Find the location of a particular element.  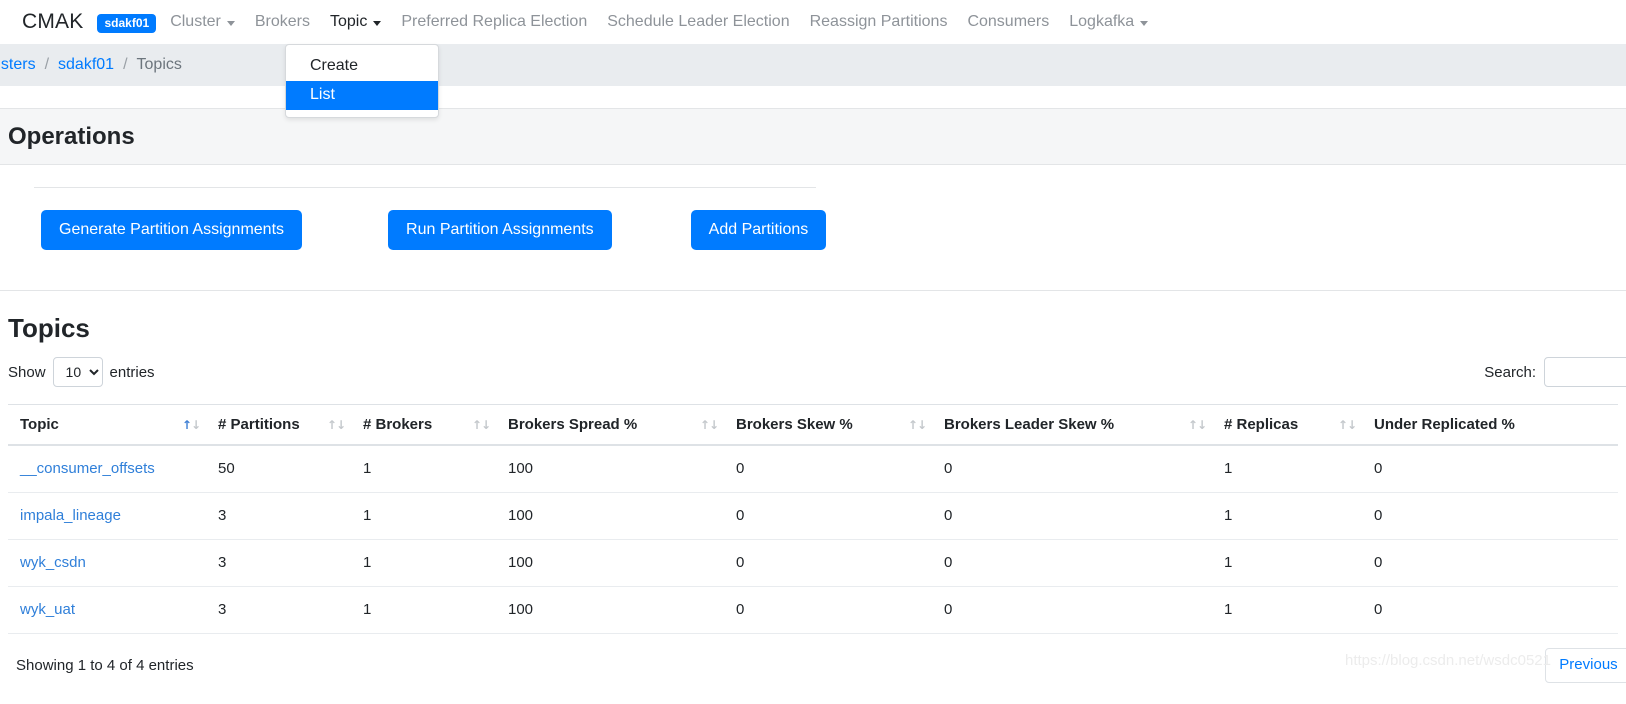

pagination-previous-button: Previous is located at coordinates (1585, 666).